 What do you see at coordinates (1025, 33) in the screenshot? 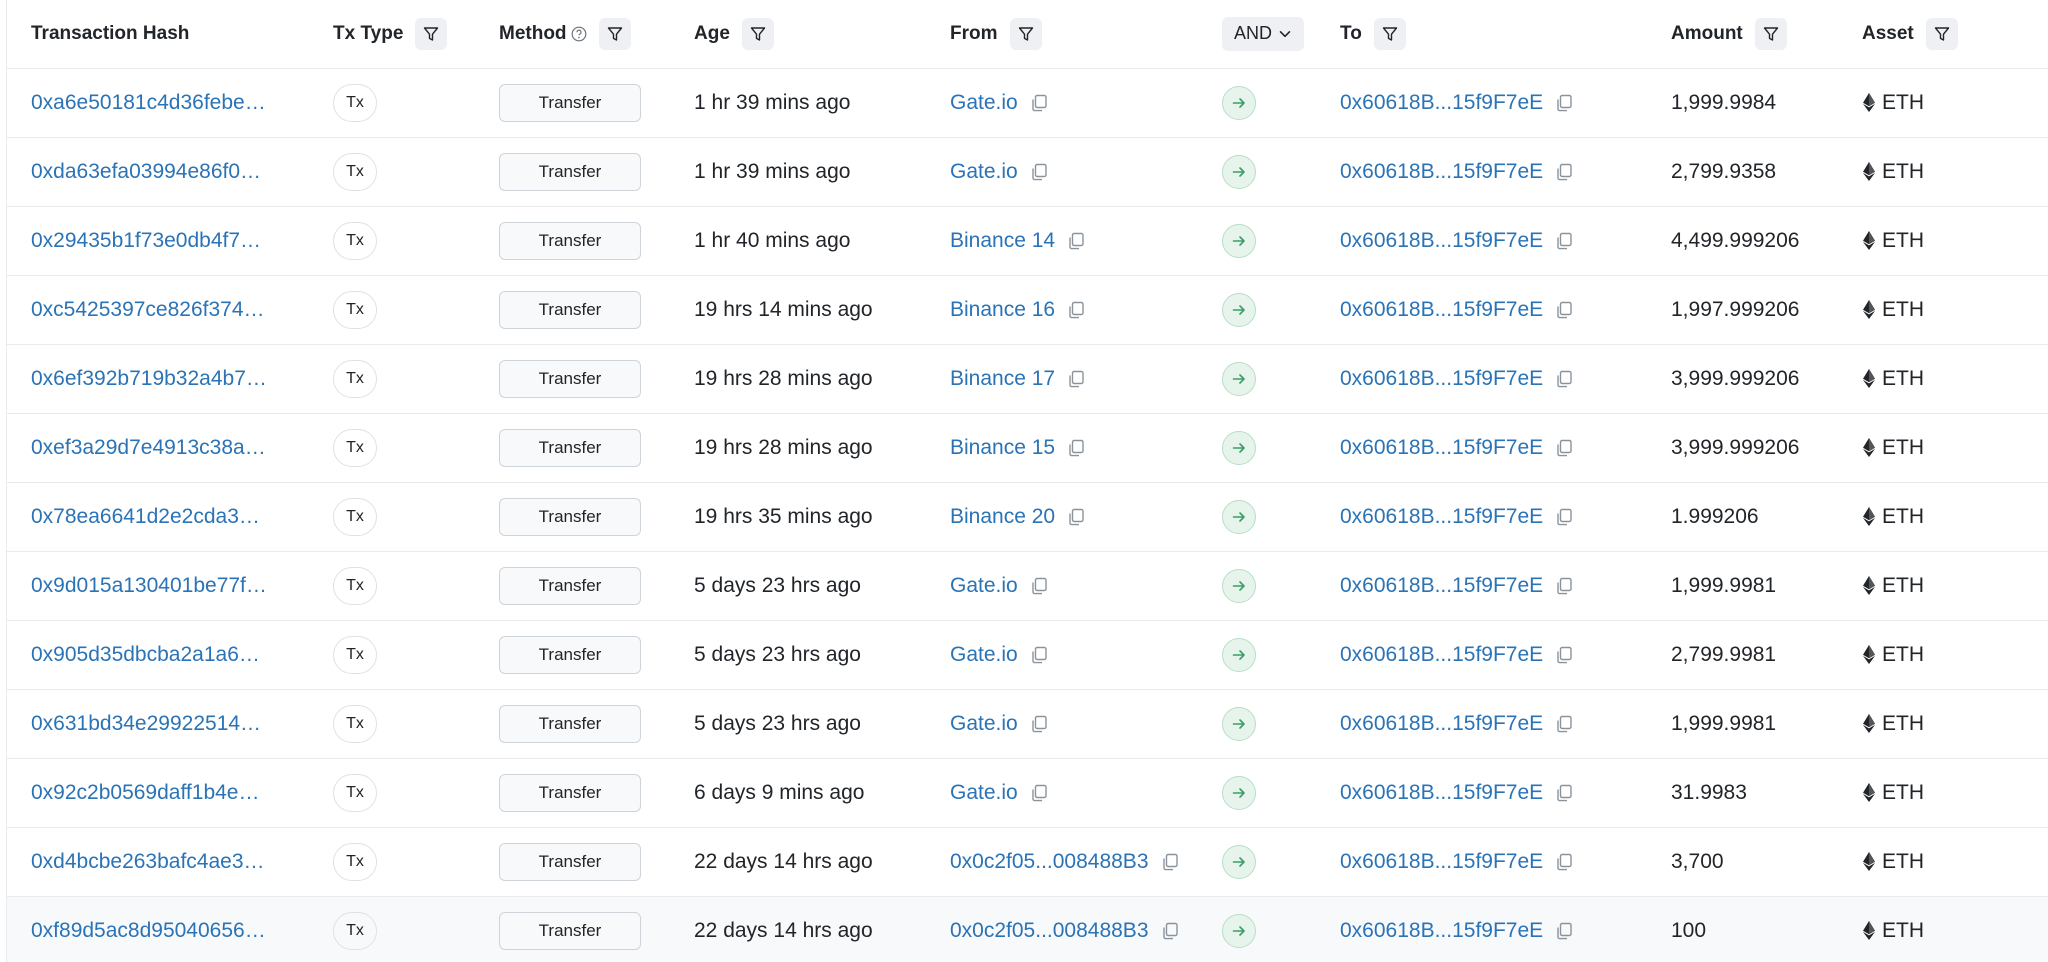
I see `from-filter-button` at bounding box center [1025, 33].